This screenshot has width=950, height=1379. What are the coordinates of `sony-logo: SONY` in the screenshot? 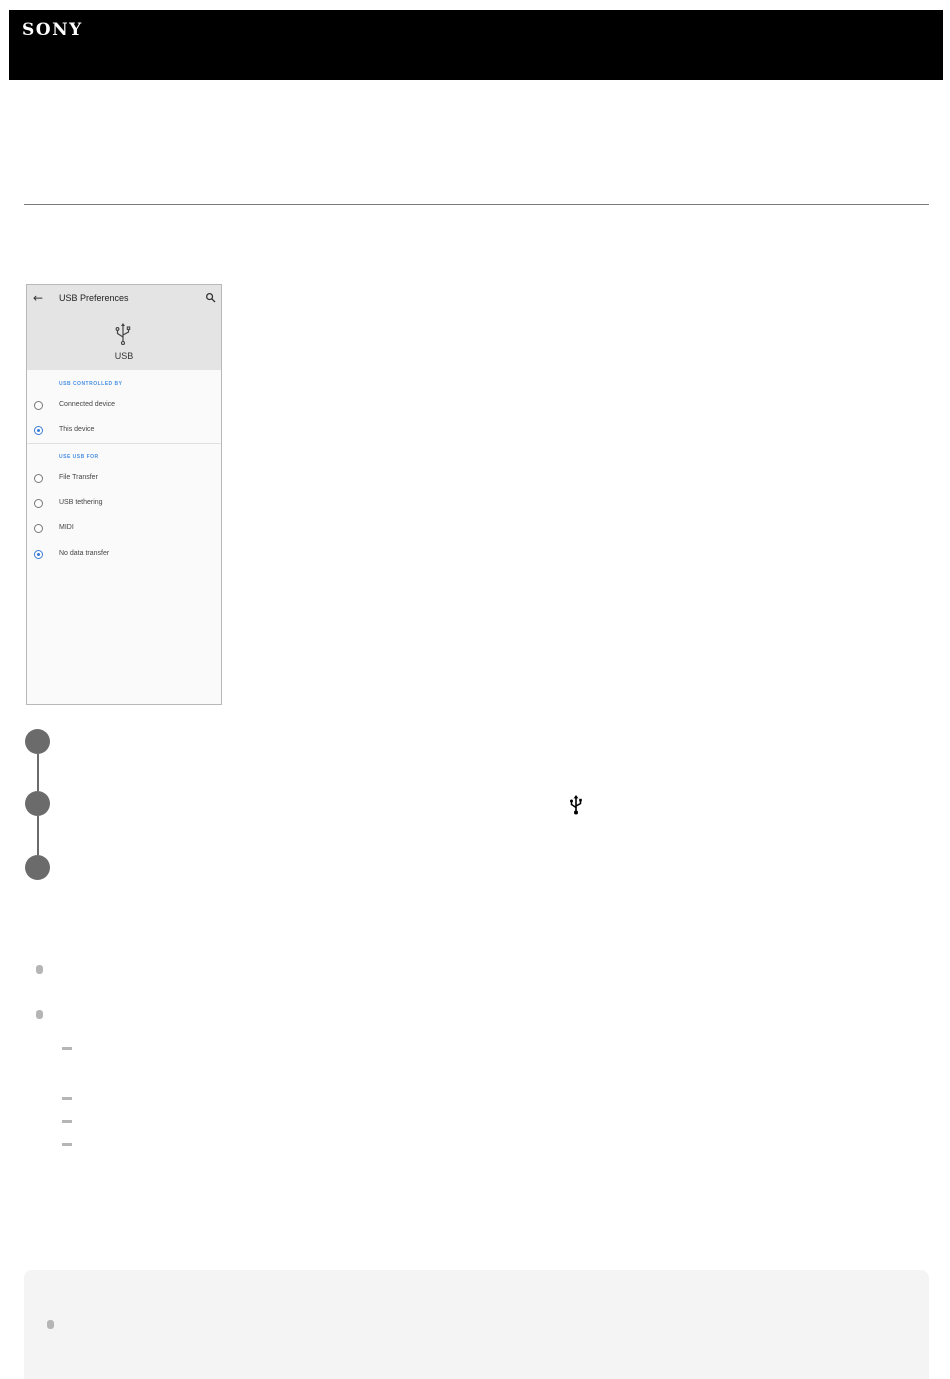 It's located at (52, 30).